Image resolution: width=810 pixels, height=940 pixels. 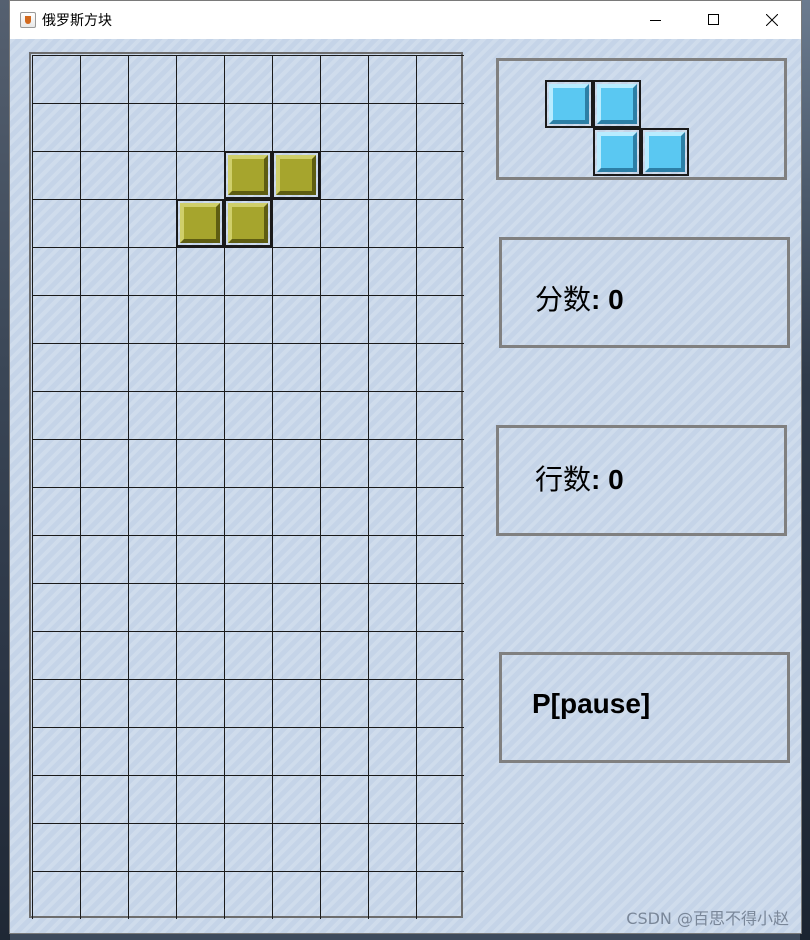 What do you see at coordinates (77, 21) in the screenshot?
I see `window-title: 俄罗斯方块` at bounding box center [77, 21].